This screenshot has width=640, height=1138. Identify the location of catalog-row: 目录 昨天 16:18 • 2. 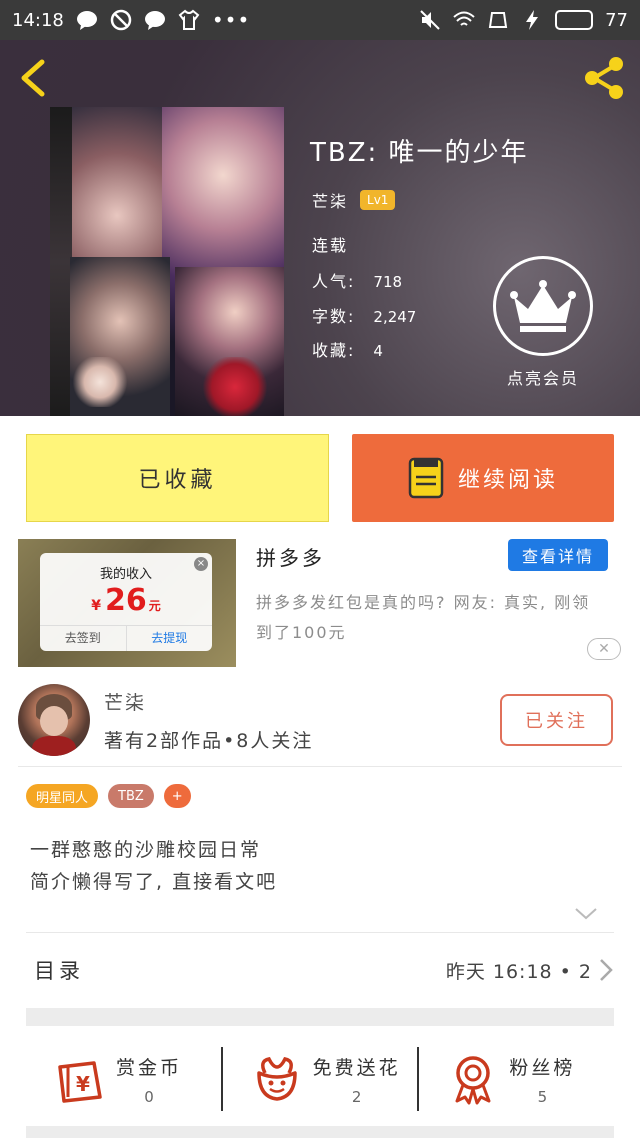
(320, 970).